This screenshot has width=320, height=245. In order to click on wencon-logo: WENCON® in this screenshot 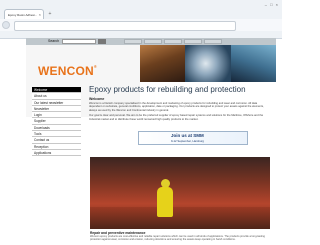, I will do `click(67, 71)`.